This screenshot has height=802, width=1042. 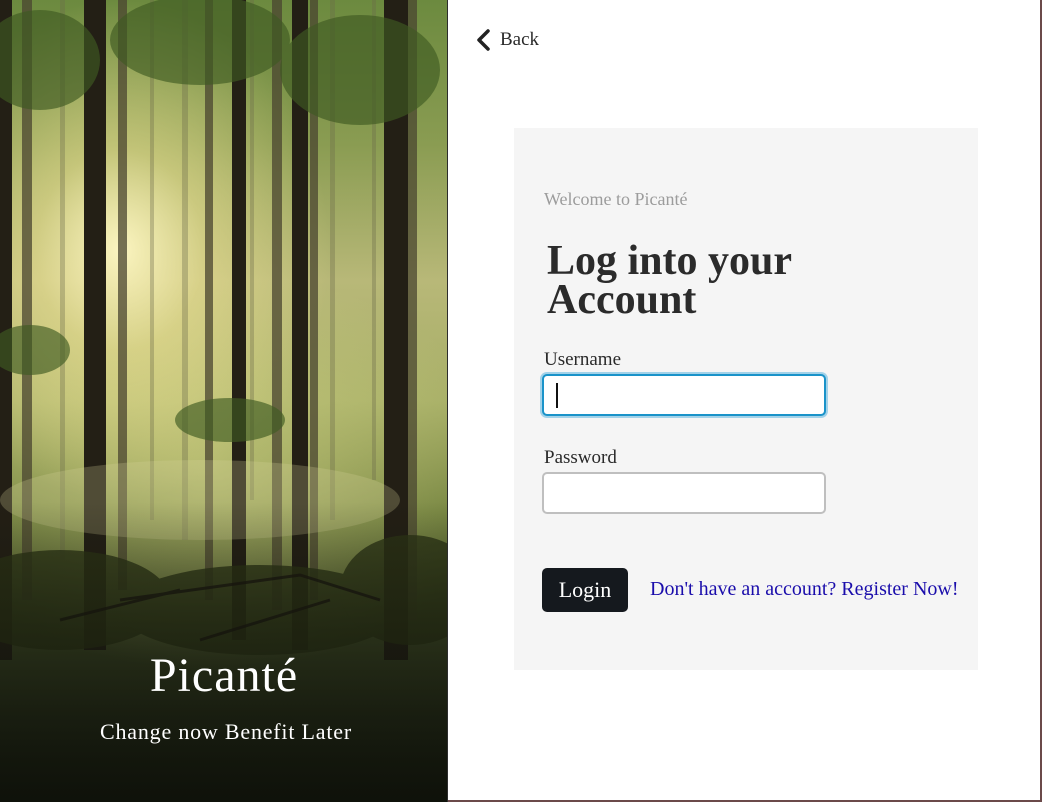 I want to click on page-title: Log into your Account, so click(x=669, y=280).